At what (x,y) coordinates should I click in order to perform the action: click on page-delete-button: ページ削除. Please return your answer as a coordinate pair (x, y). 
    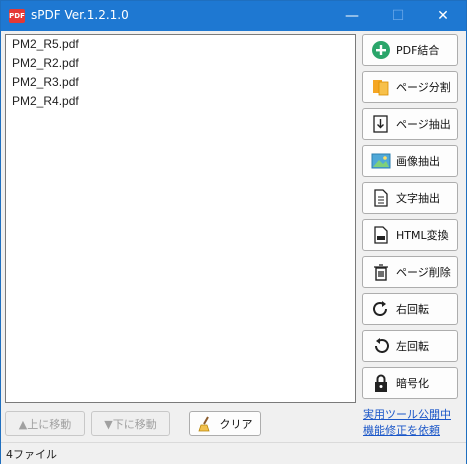
    Looking at the image, I should click on (410, 272).